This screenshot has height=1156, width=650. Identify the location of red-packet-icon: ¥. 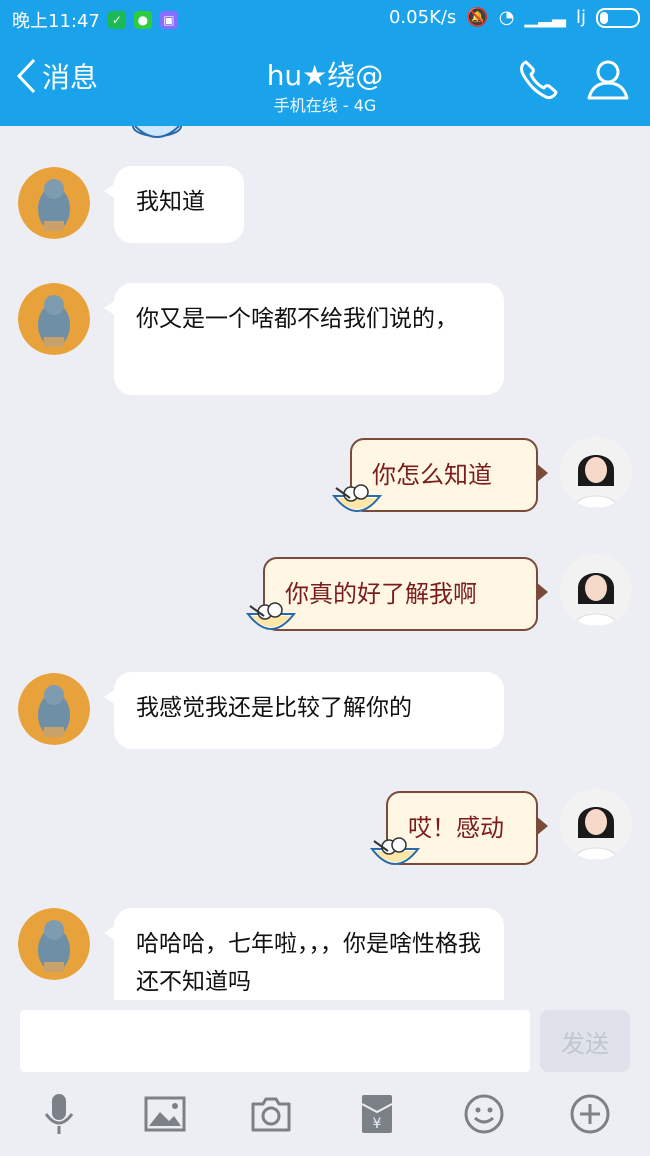
(377, 1114).